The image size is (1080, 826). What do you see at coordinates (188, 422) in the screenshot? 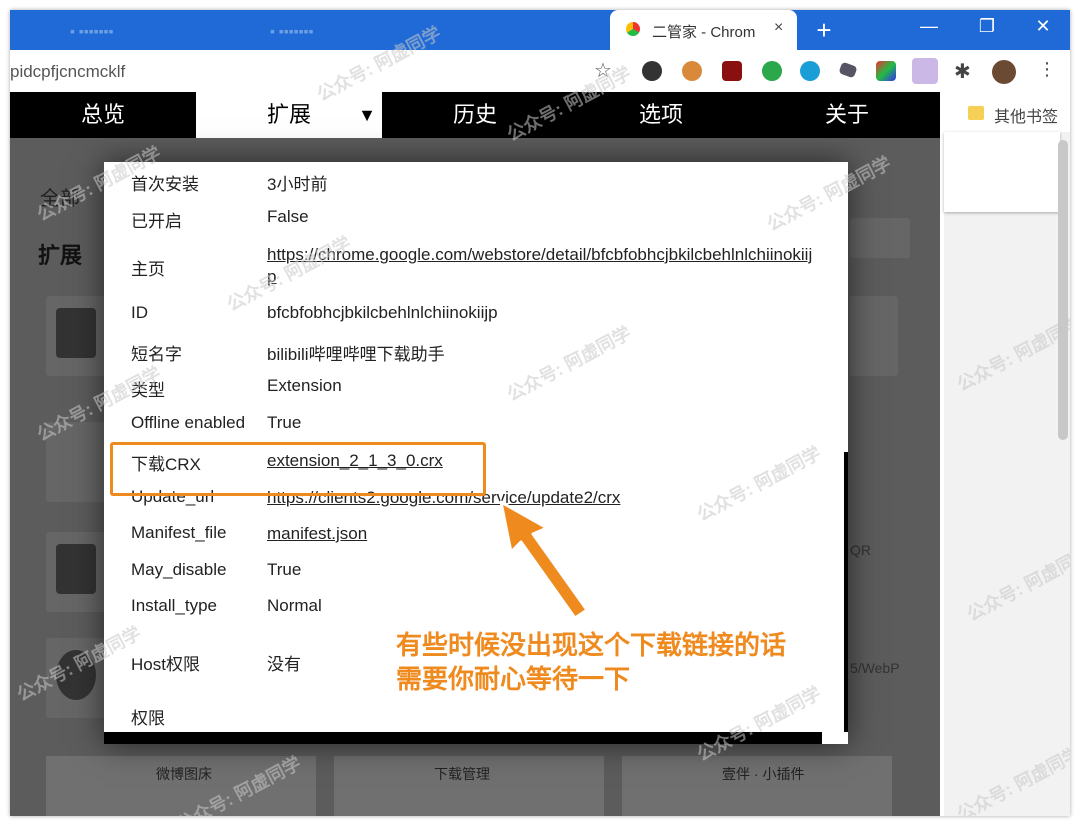
I see `detail-key: Offline enabled` at bounding box center [188, 422].